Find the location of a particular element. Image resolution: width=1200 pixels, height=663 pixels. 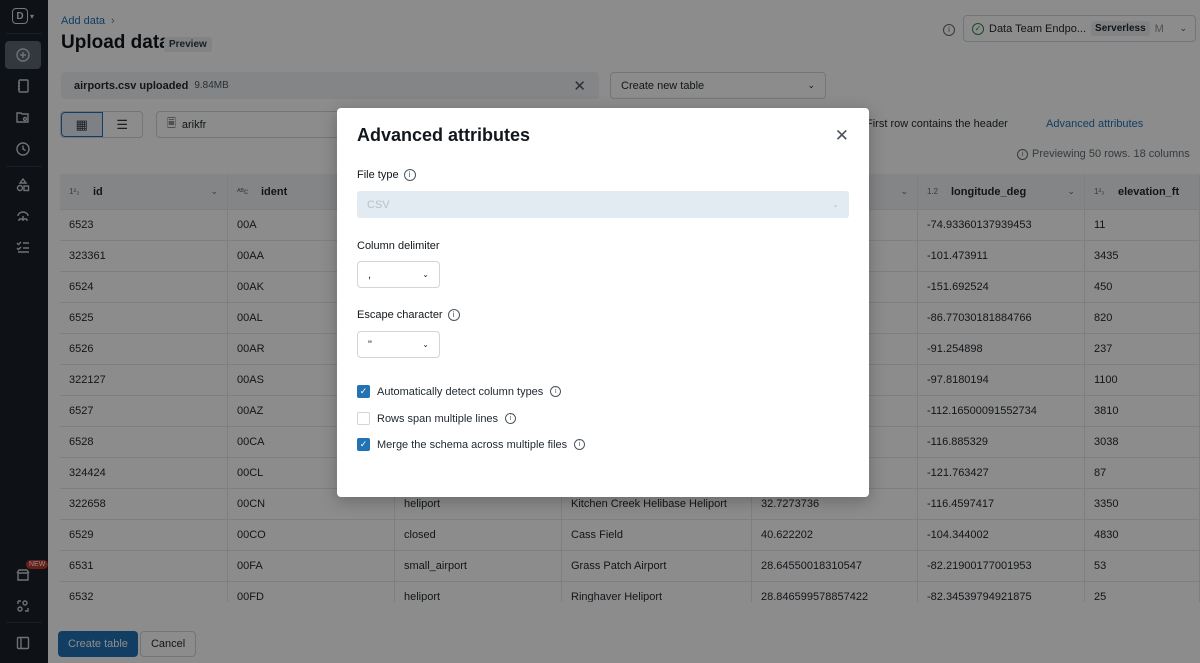

delimiter-label: Column delimiter is located at coordinates (398, 246).